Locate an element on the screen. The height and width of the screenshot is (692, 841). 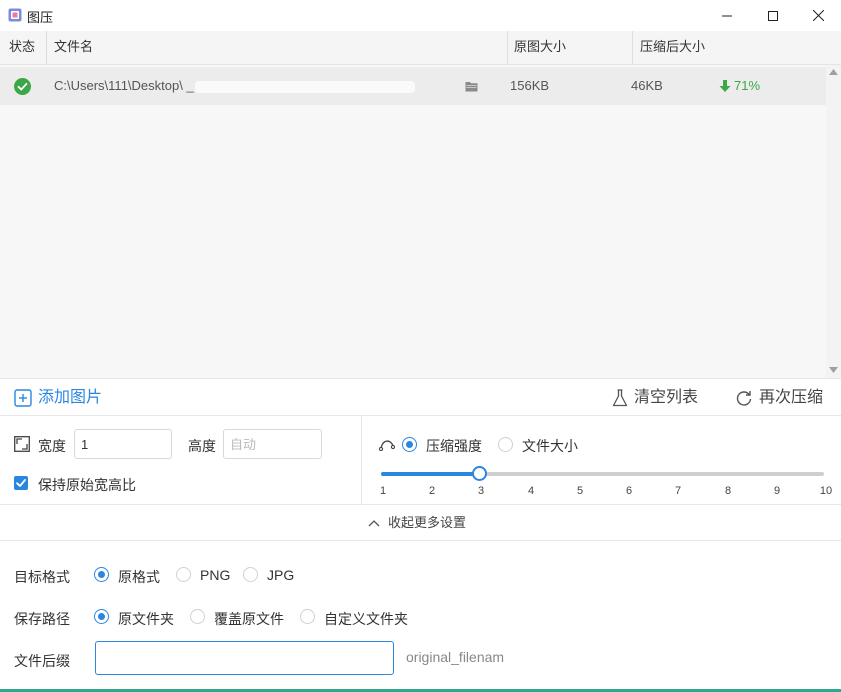
chevron-up-icon is located at coordinates (374, 523).